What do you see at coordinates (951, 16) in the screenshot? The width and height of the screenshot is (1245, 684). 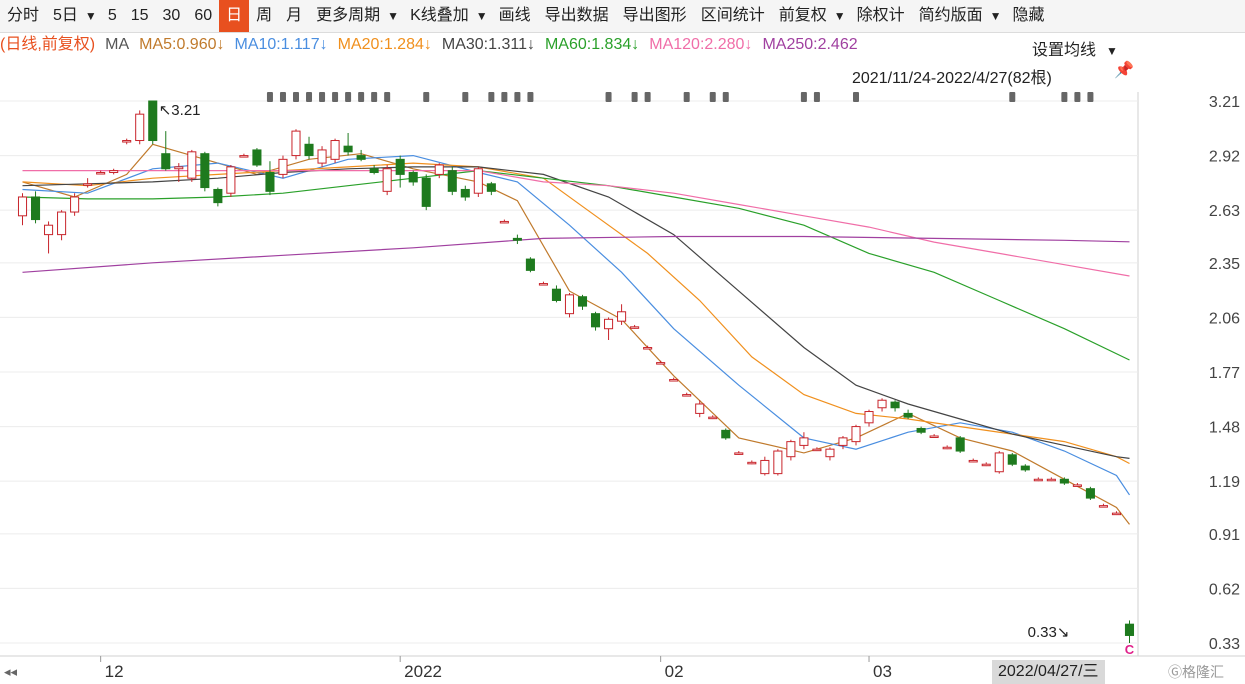 I see `toolbar-item: 简约版面` at bounding box center [951, 16].